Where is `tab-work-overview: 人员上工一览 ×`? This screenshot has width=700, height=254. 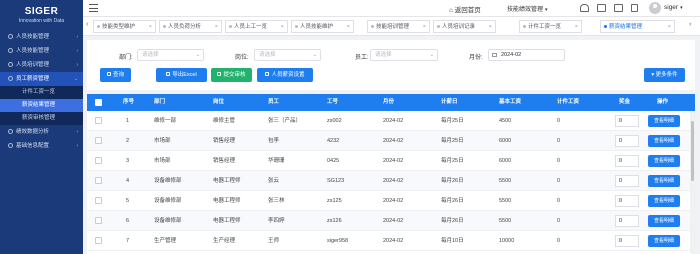 tab-work-overview: 人员上工一览 × is located at coordinates (256, 26).